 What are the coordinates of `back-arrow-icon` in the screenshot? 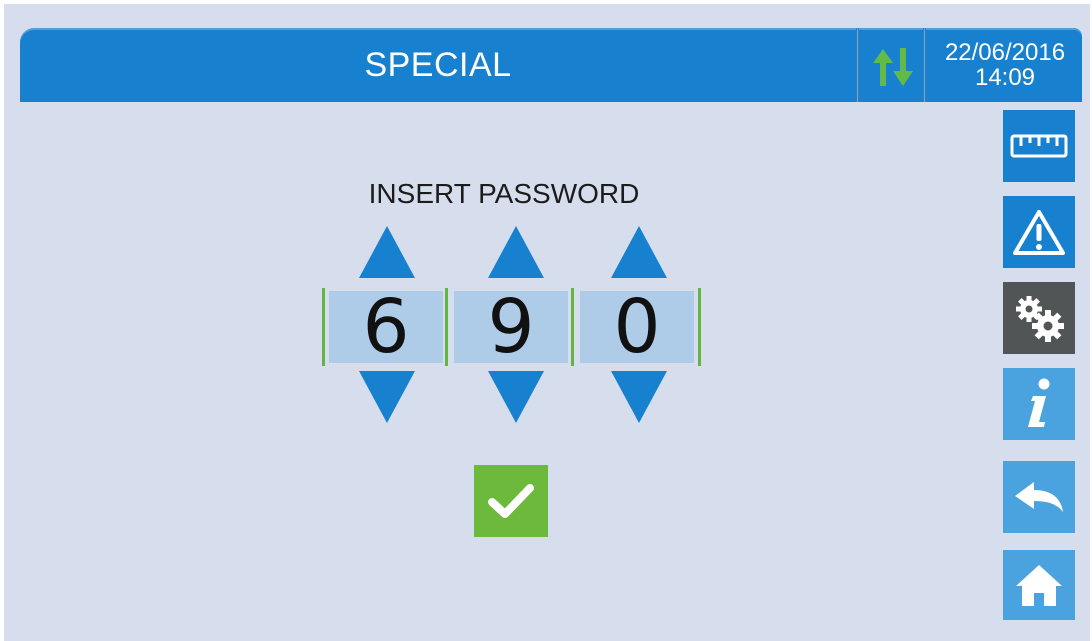 It's located at (1039, 497).